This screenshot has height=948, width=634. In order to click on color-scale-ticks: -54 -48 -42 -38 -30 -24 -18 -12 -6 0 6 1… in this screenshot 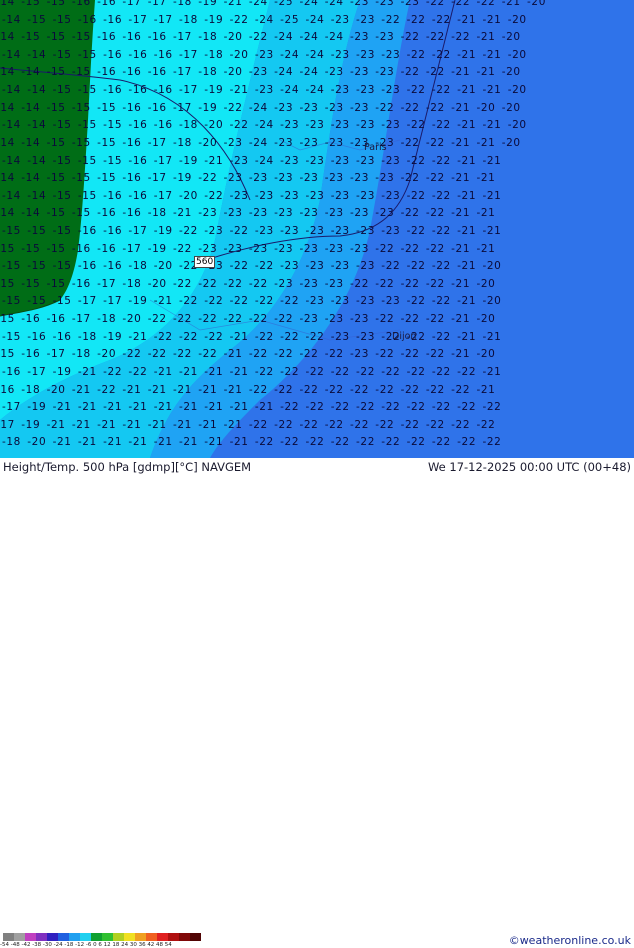, I will do `click(86, 945)`.